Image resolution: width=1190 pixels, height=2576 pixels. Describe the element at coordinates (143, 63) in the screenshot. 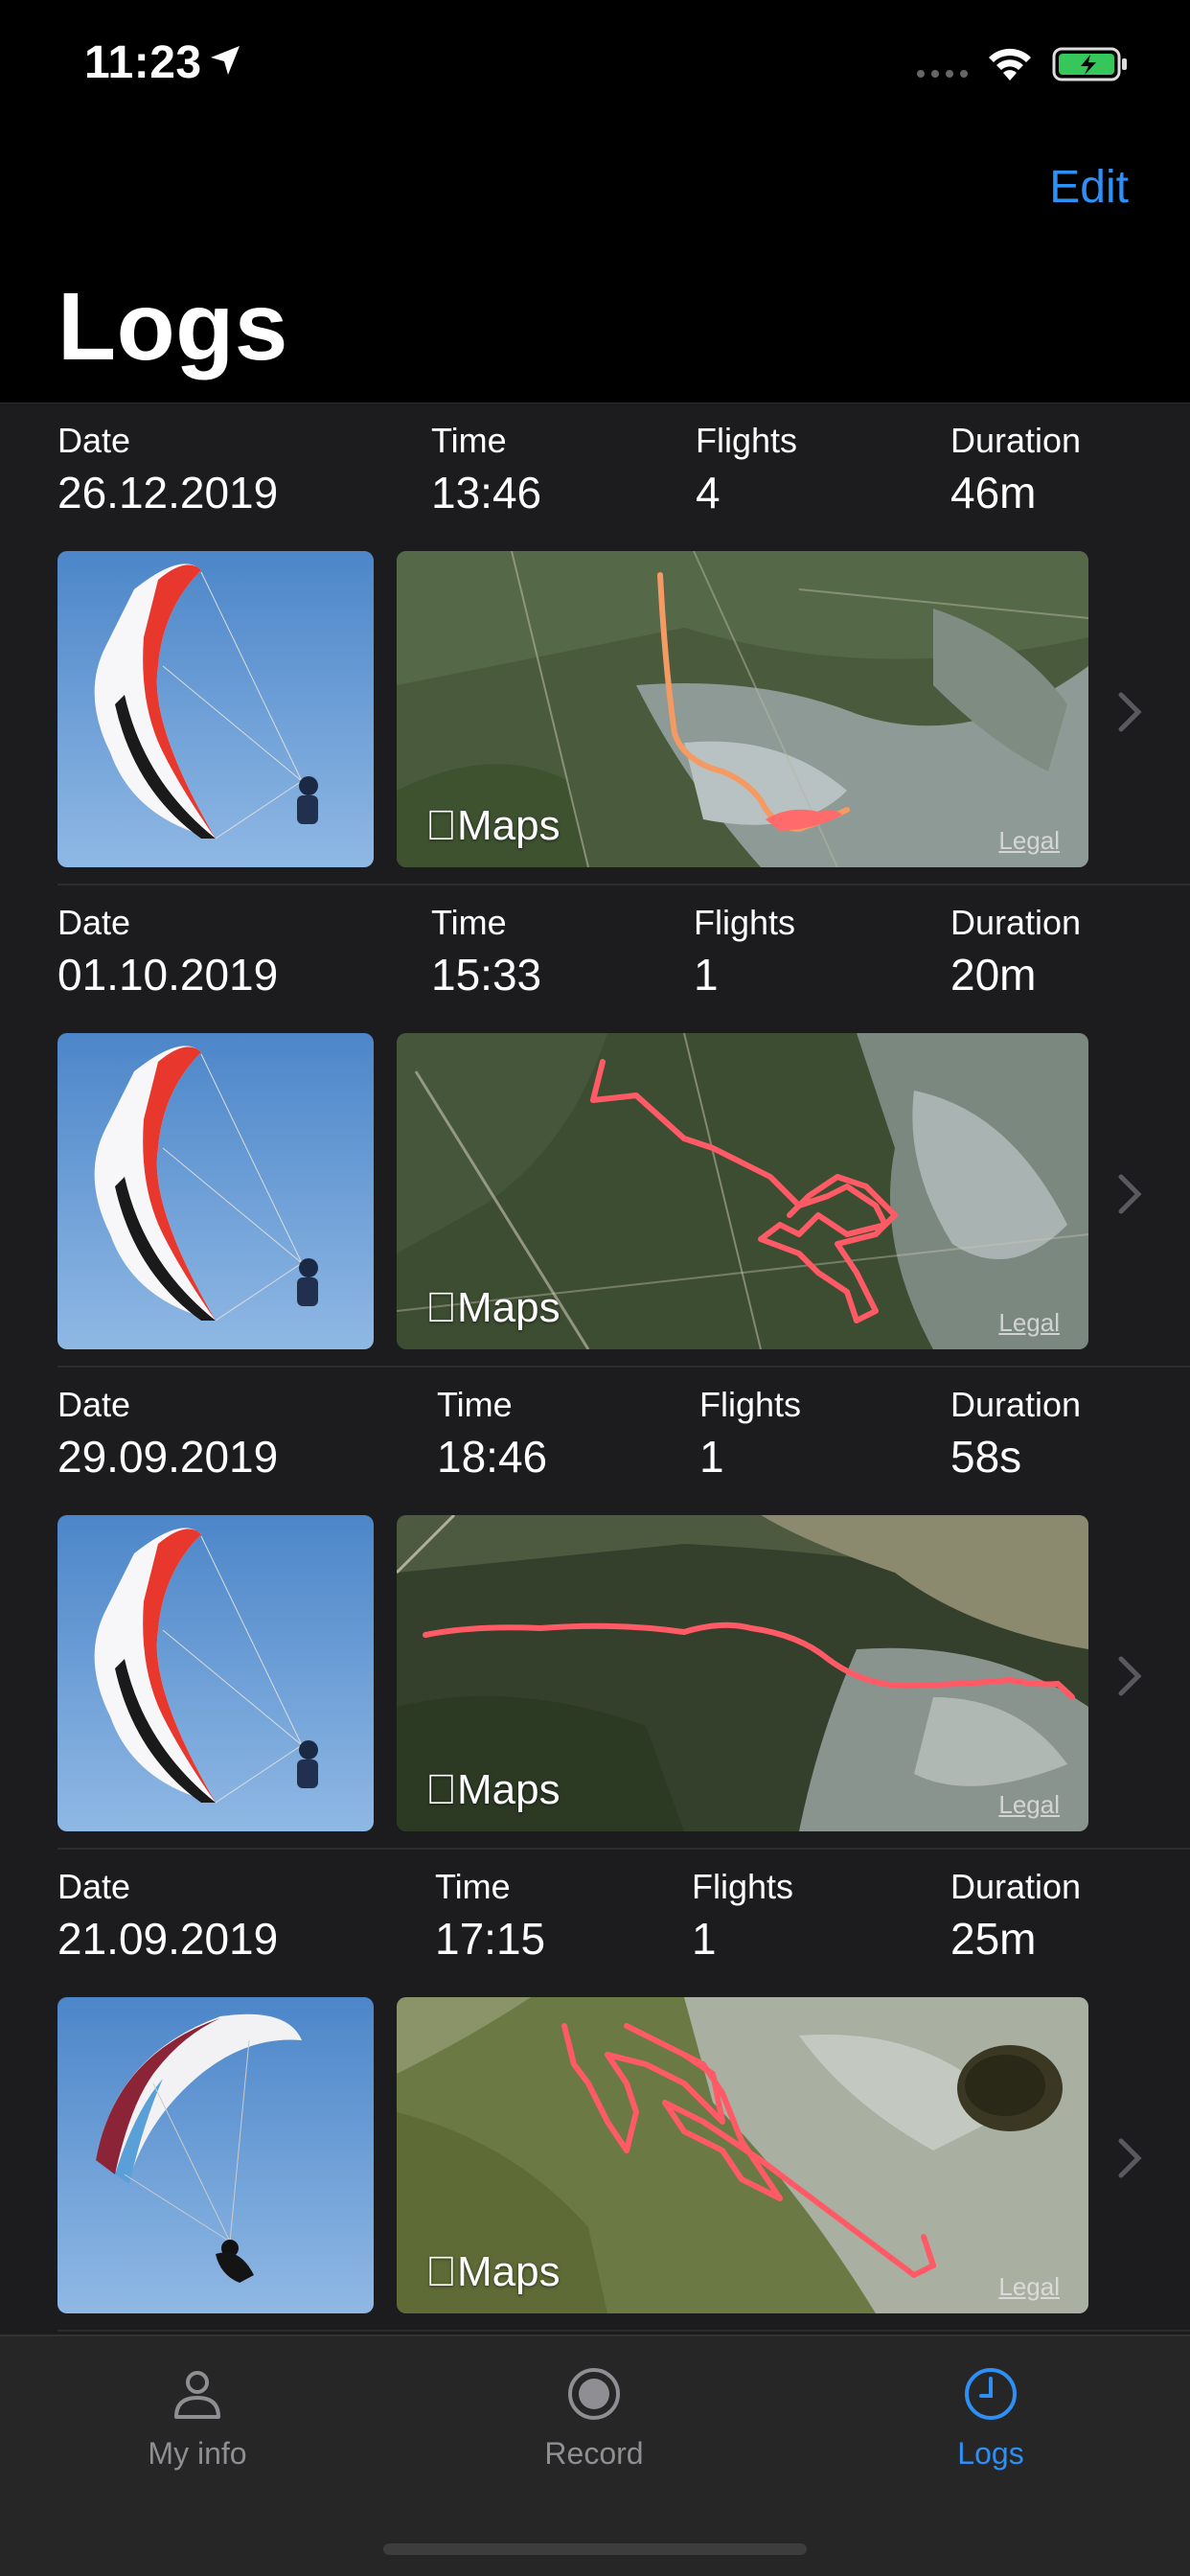

I see `status-time: 11:23` at that location.